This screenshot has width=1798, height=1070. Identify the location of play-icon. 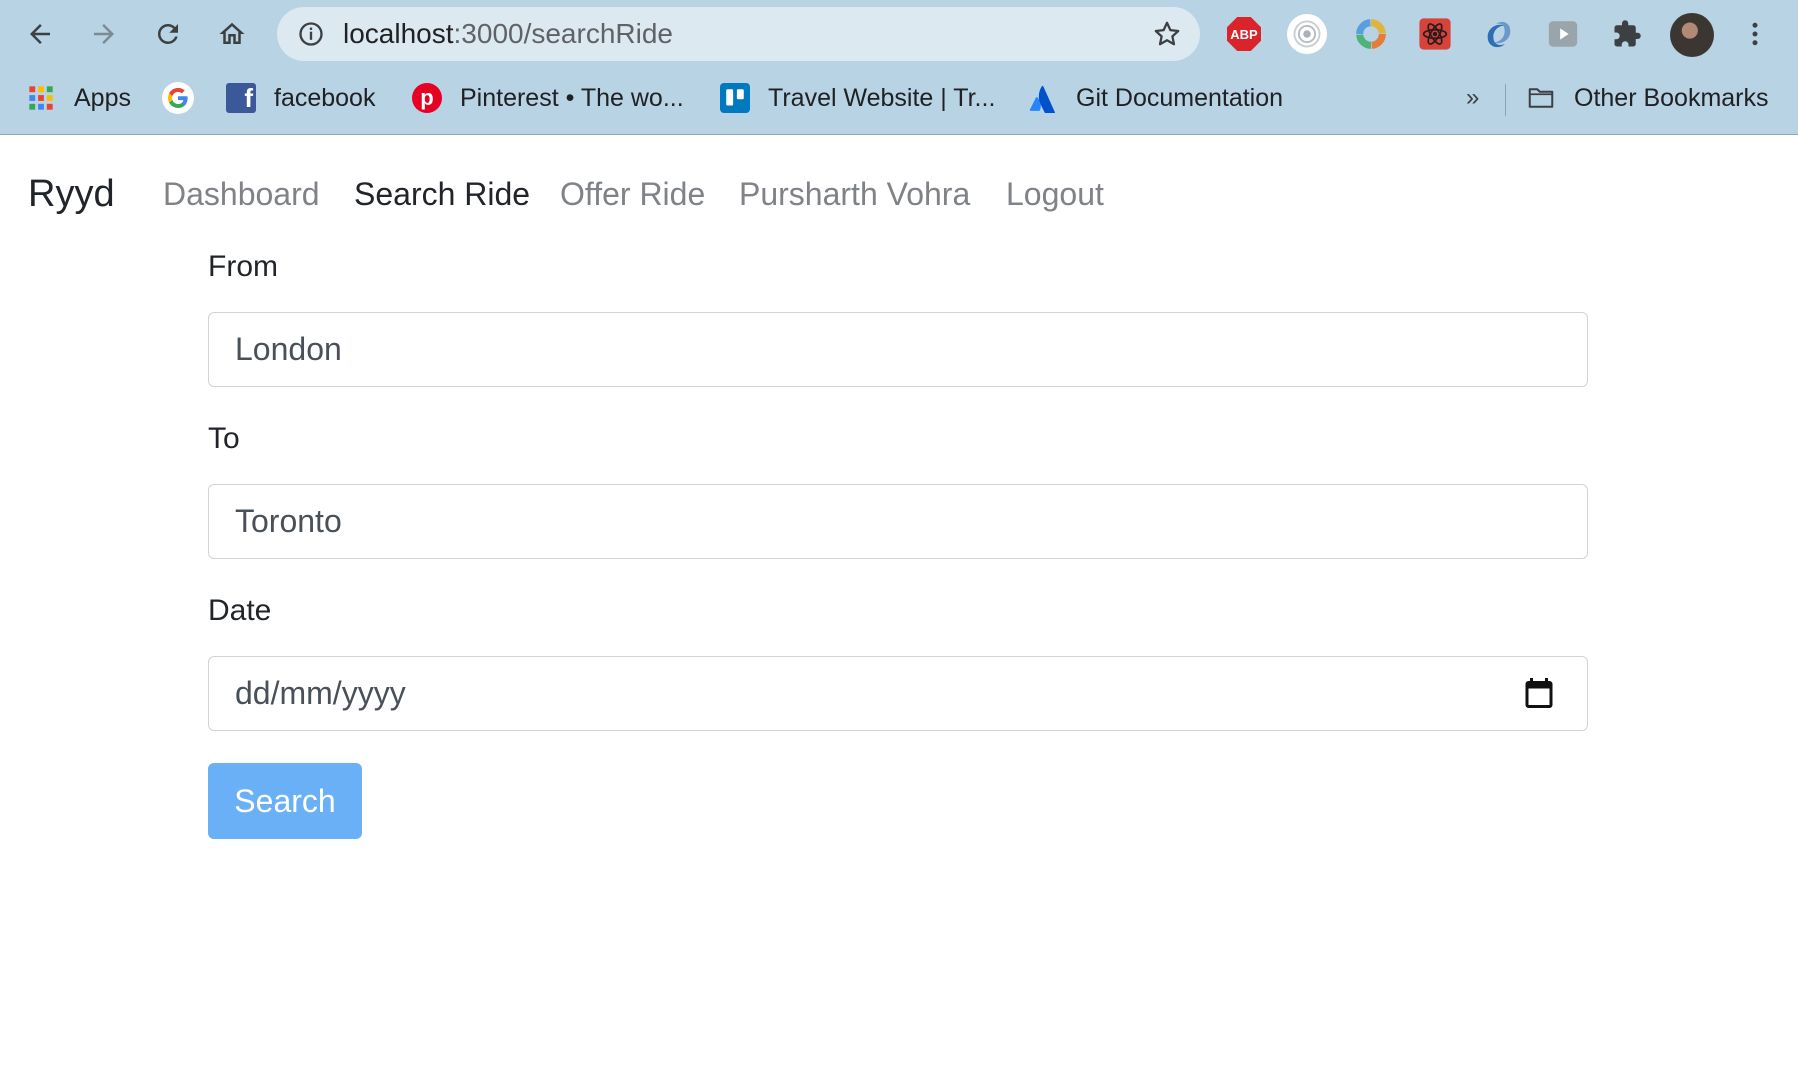
(1563, 34).